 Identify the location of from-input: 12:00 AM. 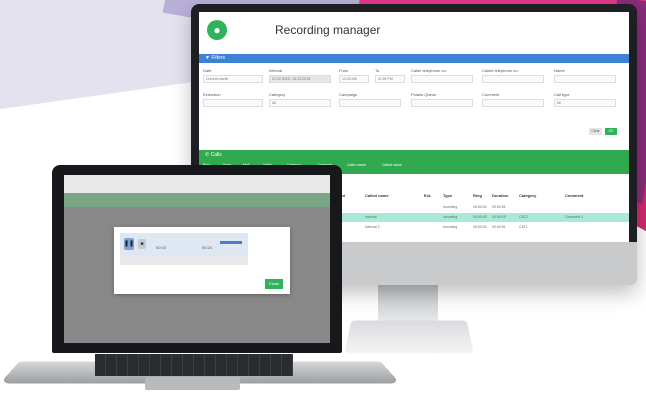
(354, 79).